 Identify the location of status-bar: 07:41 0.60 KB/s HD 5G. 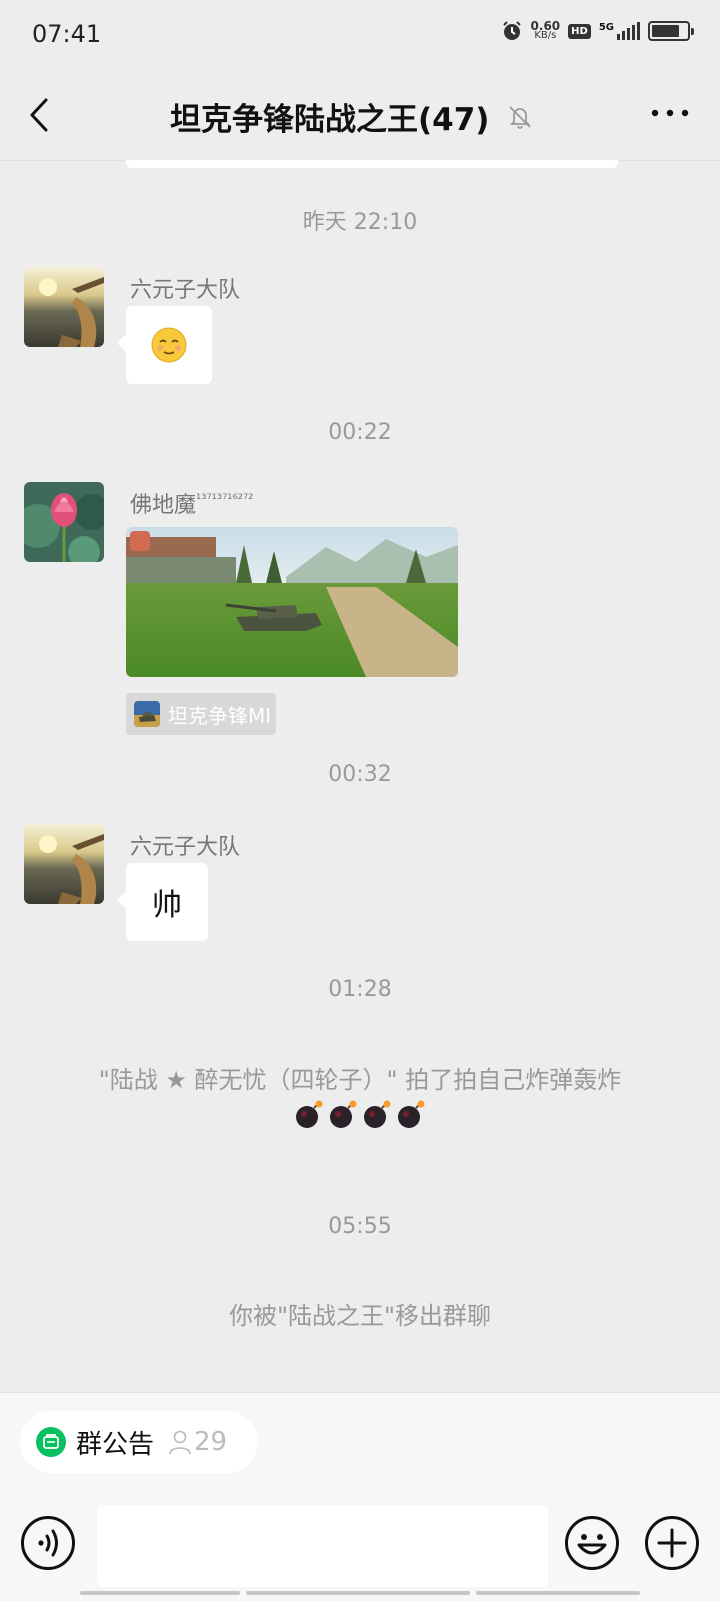
(360, 35).